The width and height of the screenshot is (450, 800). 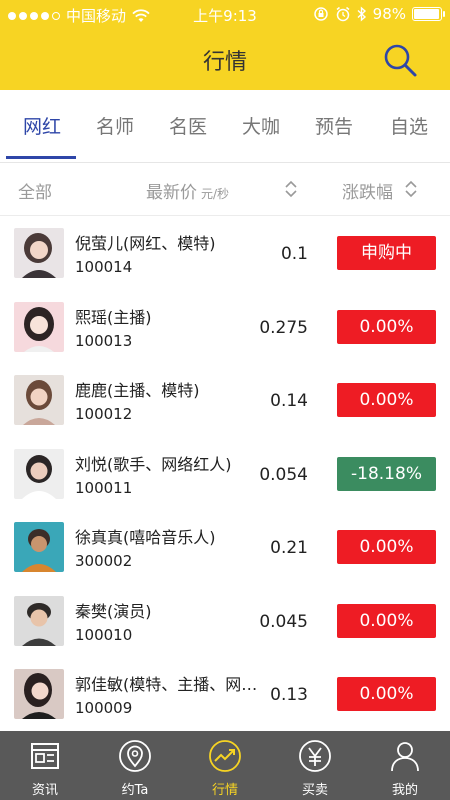 I want to click on list-item: 郭佳敏(模特、主播、网… 100009 0.13 0.00%, so click(x=225, y=694).